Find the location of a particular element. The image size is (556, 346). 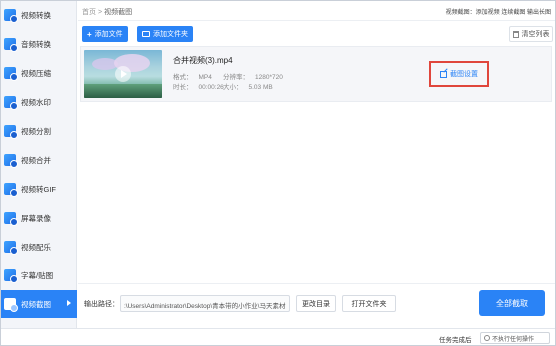

screen-record-icon is located at coordinates (11, 219).